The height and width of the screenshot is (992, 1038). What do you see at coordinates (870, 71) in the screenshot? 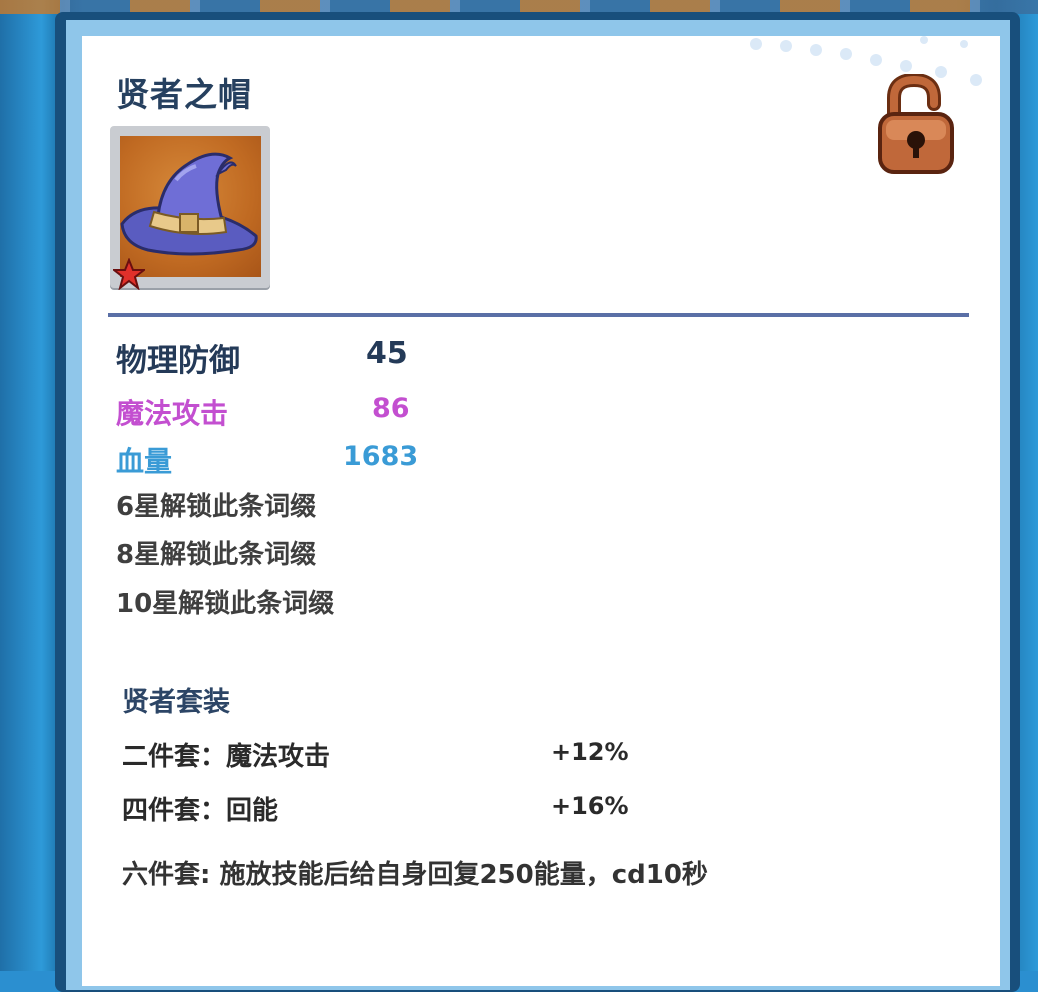
I see `decorative-dots` at bounding box center [870, 71].